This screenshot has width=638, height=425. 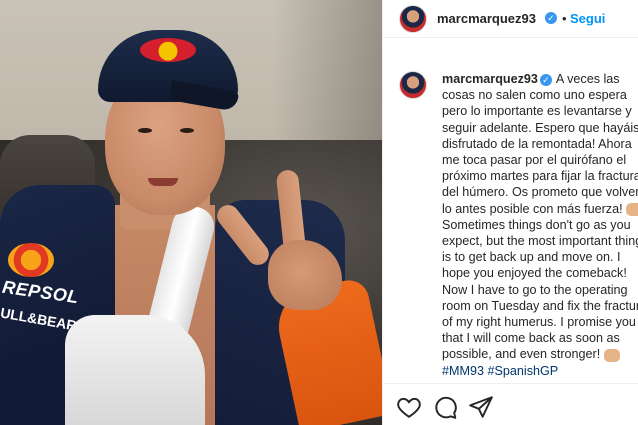 I want to click on action-bar, so click(x=510, y=404).